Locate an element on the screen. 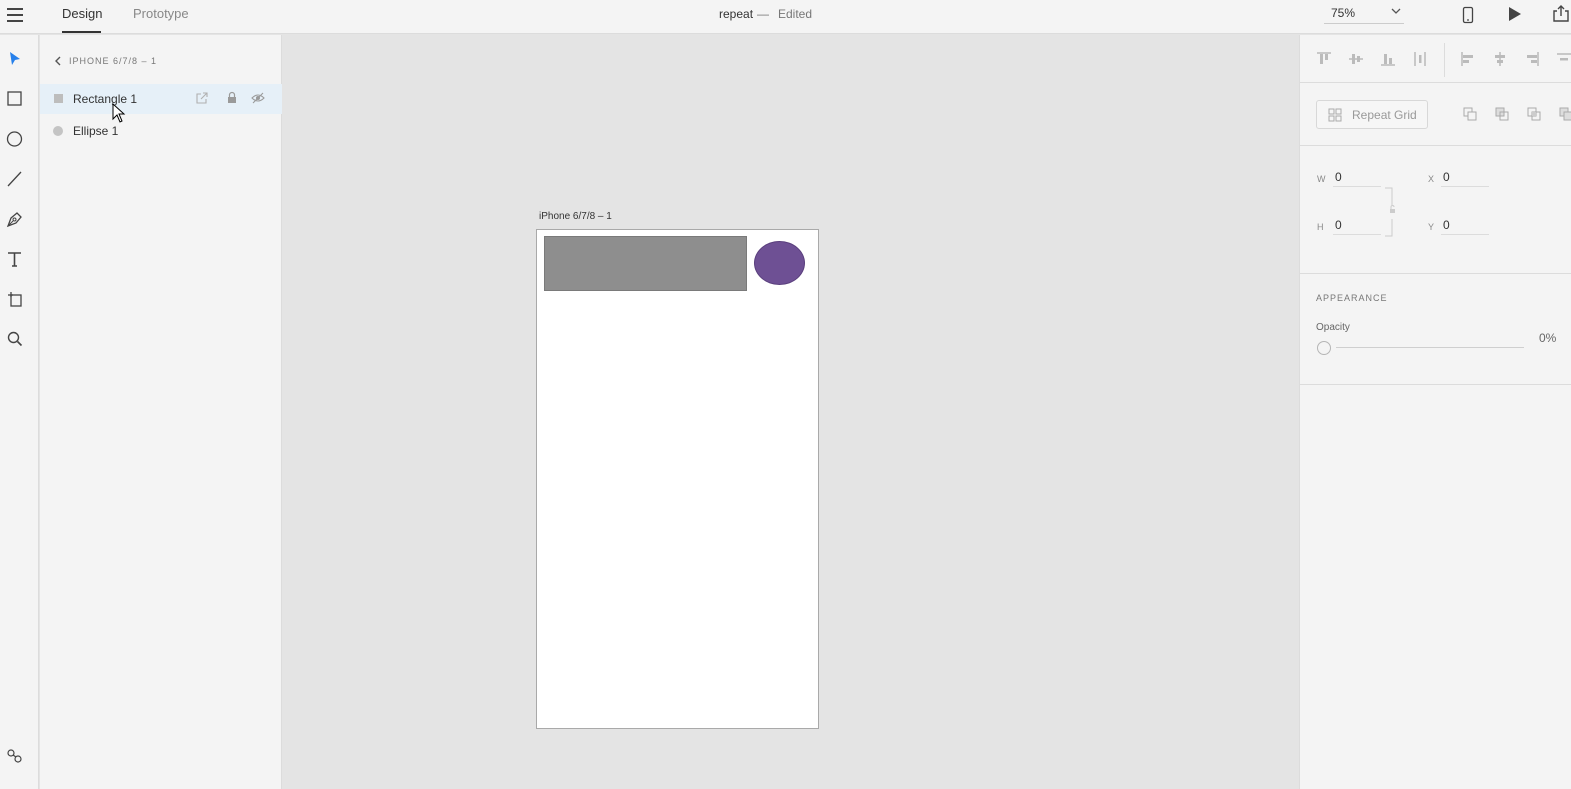 Image resolution: width=1571 pixels, height=789 pixels. lock-aspect-icon is located at coordinates (1390, 214).